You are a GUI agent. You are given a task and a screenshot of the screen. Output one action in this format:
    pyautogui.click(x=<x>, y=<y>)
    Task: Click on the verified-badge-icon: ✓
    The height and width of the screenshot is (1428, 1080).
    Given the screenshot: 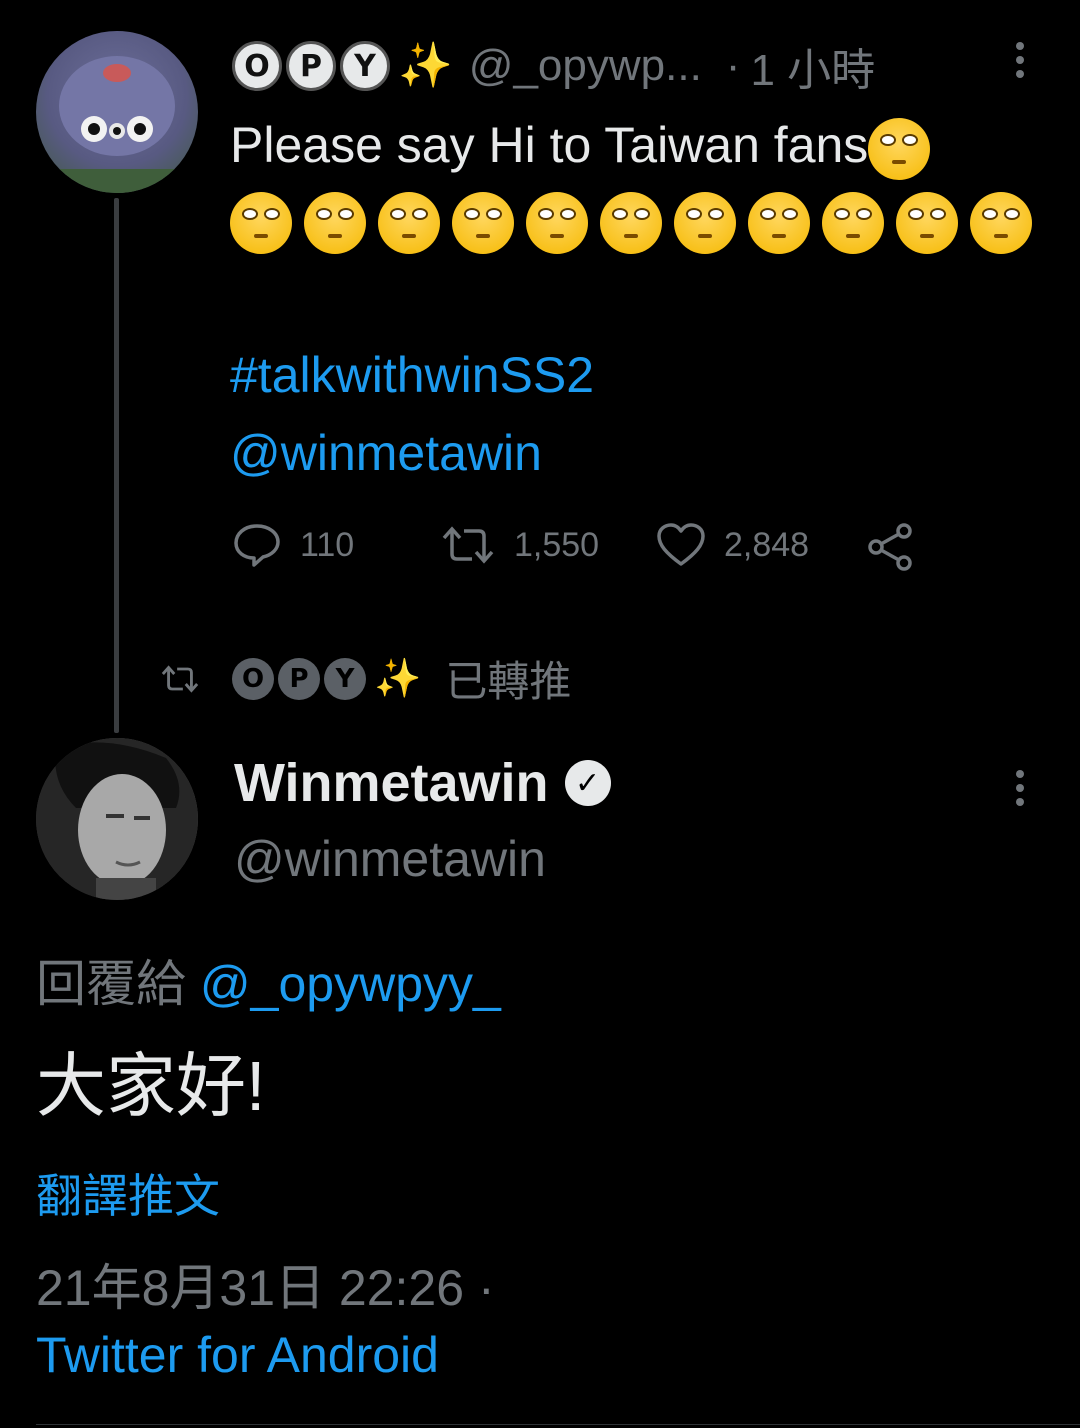 What is the action you would take?
    pyautogui.click(x=587, y=783)
    